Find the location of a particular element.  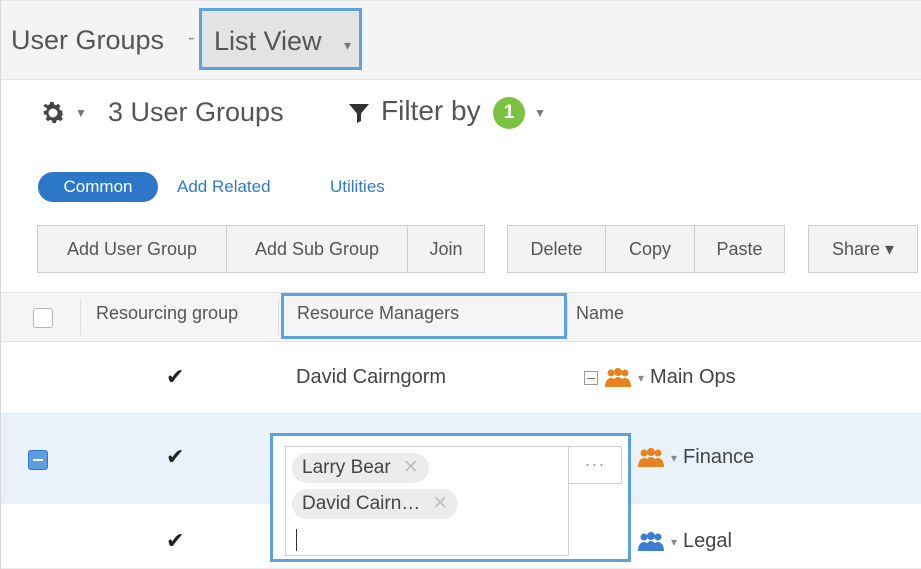

join-button: Join is located at coordinates (446, 249).